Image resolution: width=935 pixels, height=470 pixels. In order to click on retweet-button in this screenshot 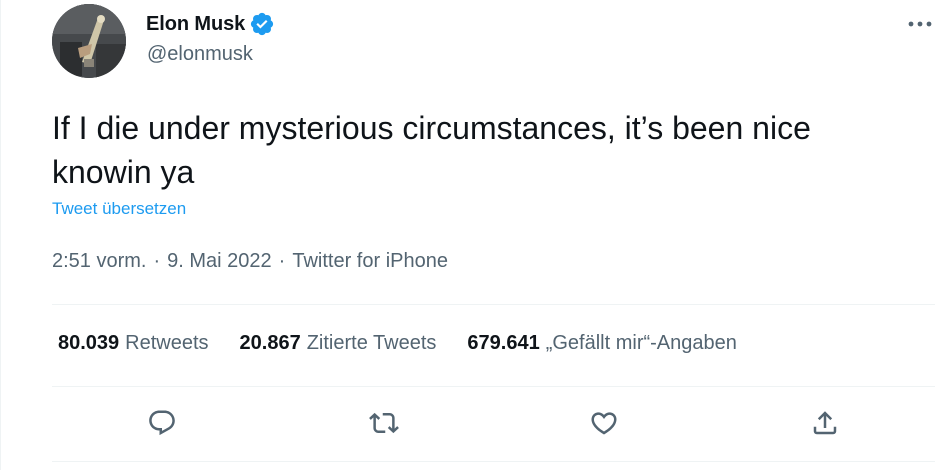, I will do `click(384, 423)`.